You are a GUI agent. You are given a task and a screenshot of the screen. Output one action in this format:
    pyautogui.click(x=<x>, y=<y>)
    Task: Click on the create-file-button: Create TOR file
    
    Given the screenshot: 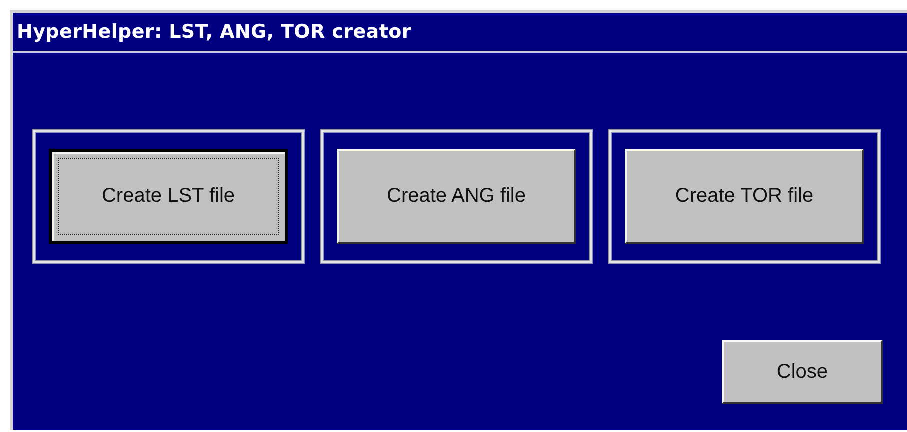 What is the action you would take?
    pyautogui.click(x=744, y=196)
    